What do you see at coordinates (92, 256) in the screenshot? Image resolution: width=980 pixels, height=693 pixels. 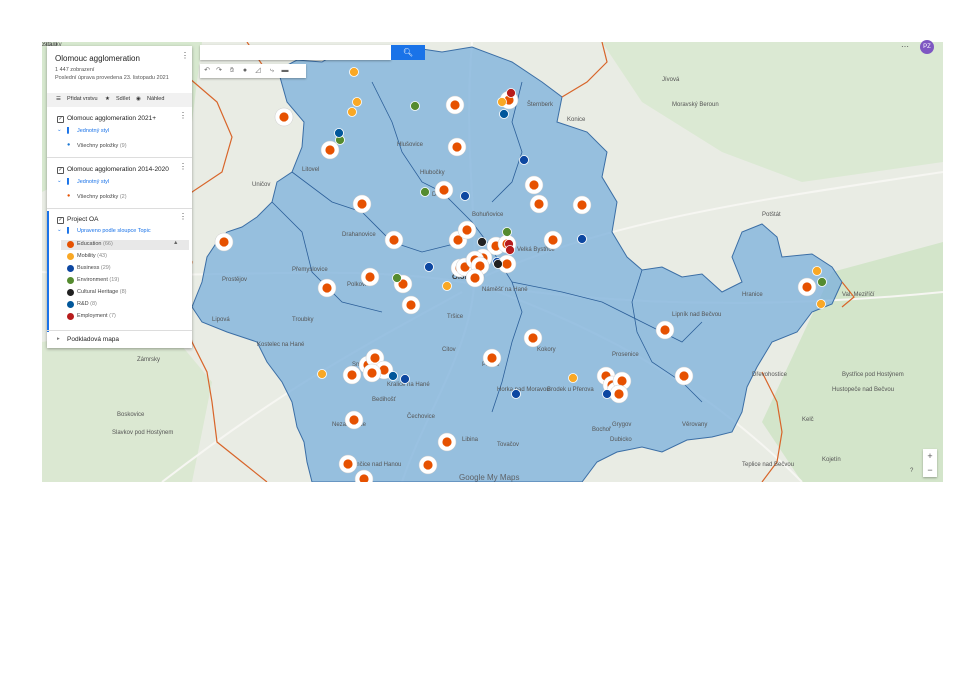 I see `category-item: Mobility (43)` at bounding box center [92, 256].